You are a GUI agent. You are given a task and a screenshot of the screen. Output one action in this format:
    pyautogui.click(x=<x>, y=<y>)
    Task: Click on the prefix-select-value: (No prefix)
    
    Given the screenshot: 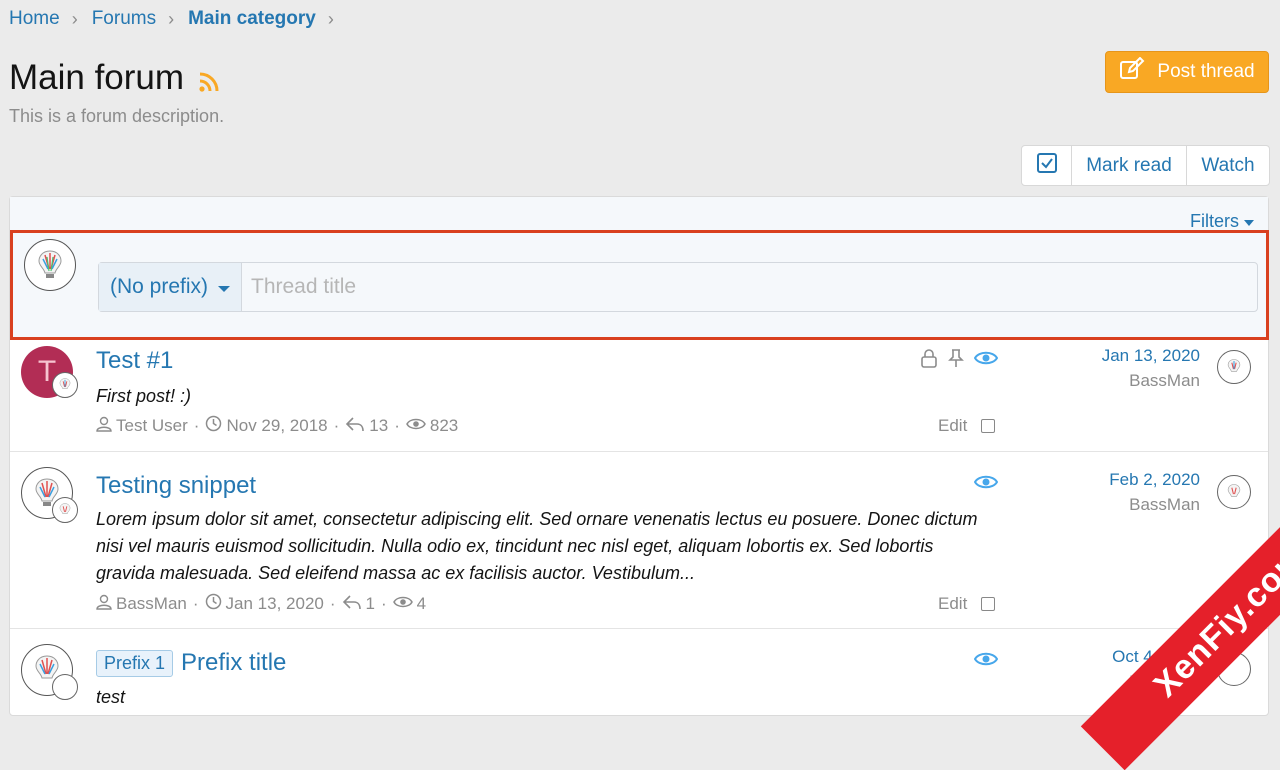 What is the action you would take?
    pyautogui.click(x=159, y=286)
    